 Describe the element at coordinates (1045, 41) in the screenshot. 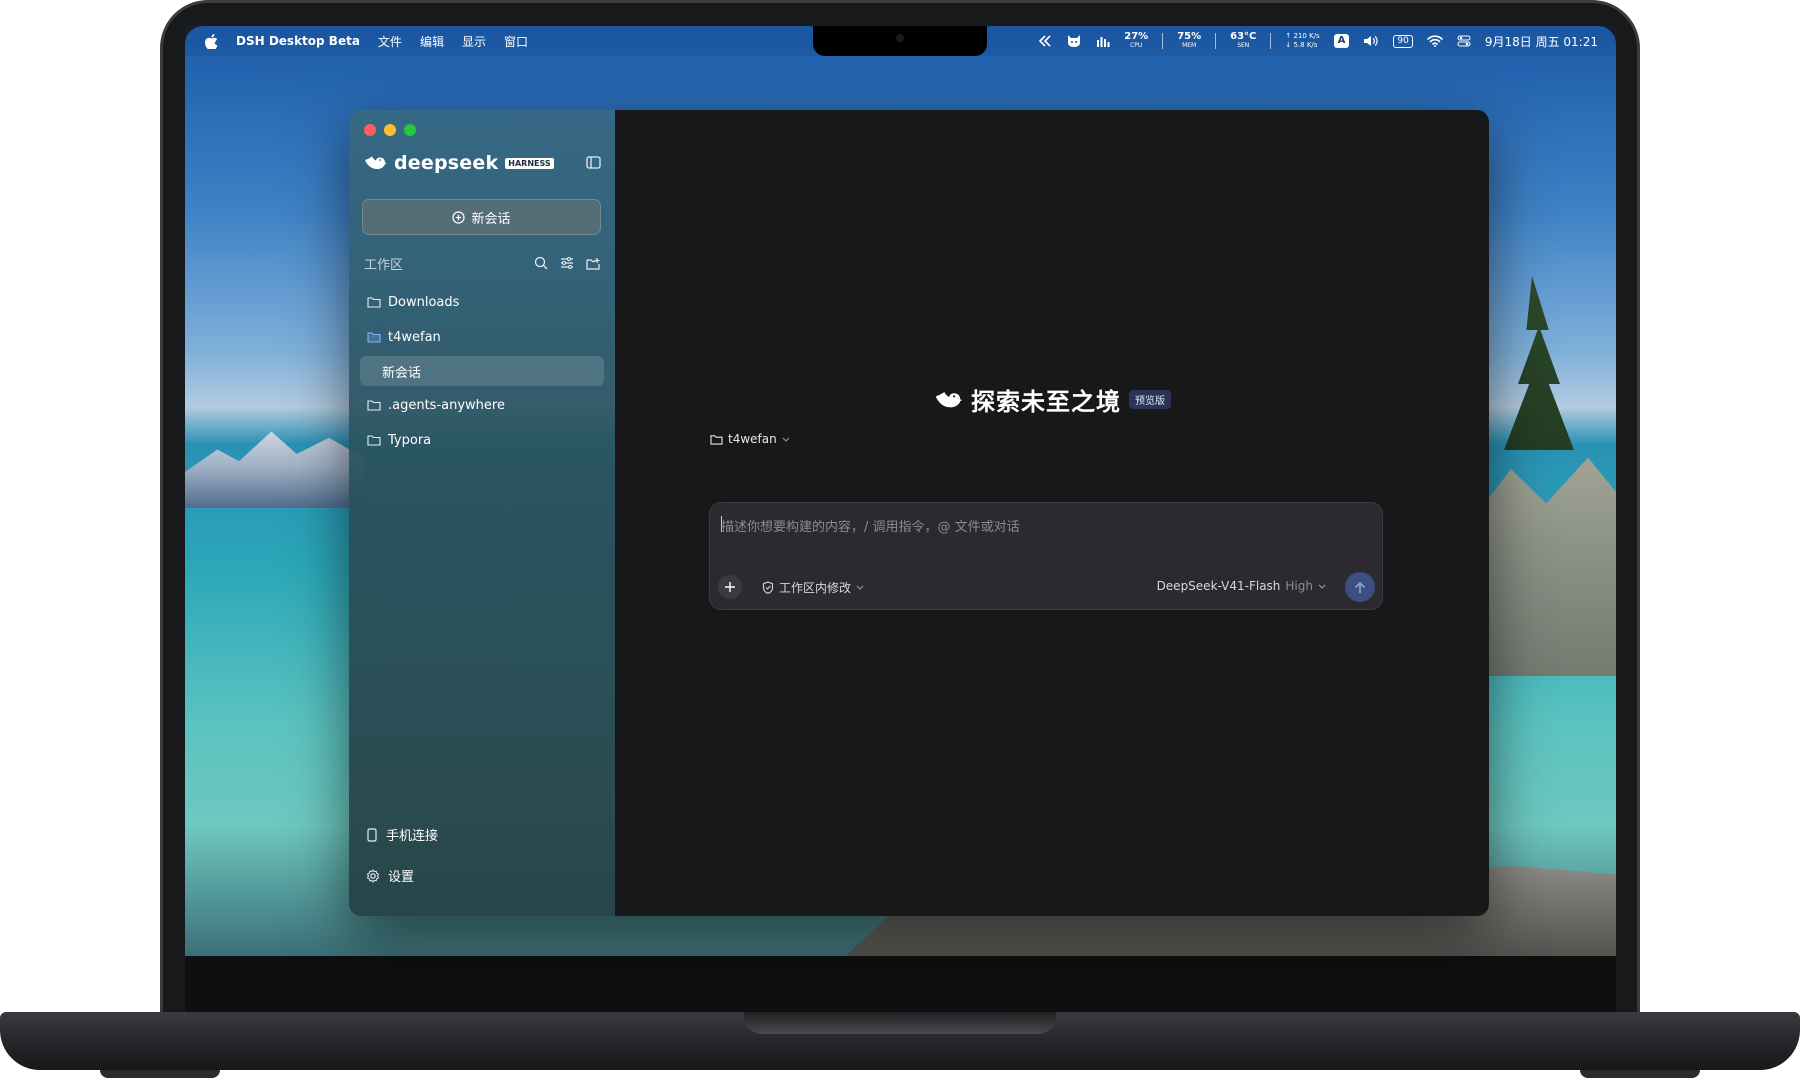

I see `chevrons-left-icon` at that location.